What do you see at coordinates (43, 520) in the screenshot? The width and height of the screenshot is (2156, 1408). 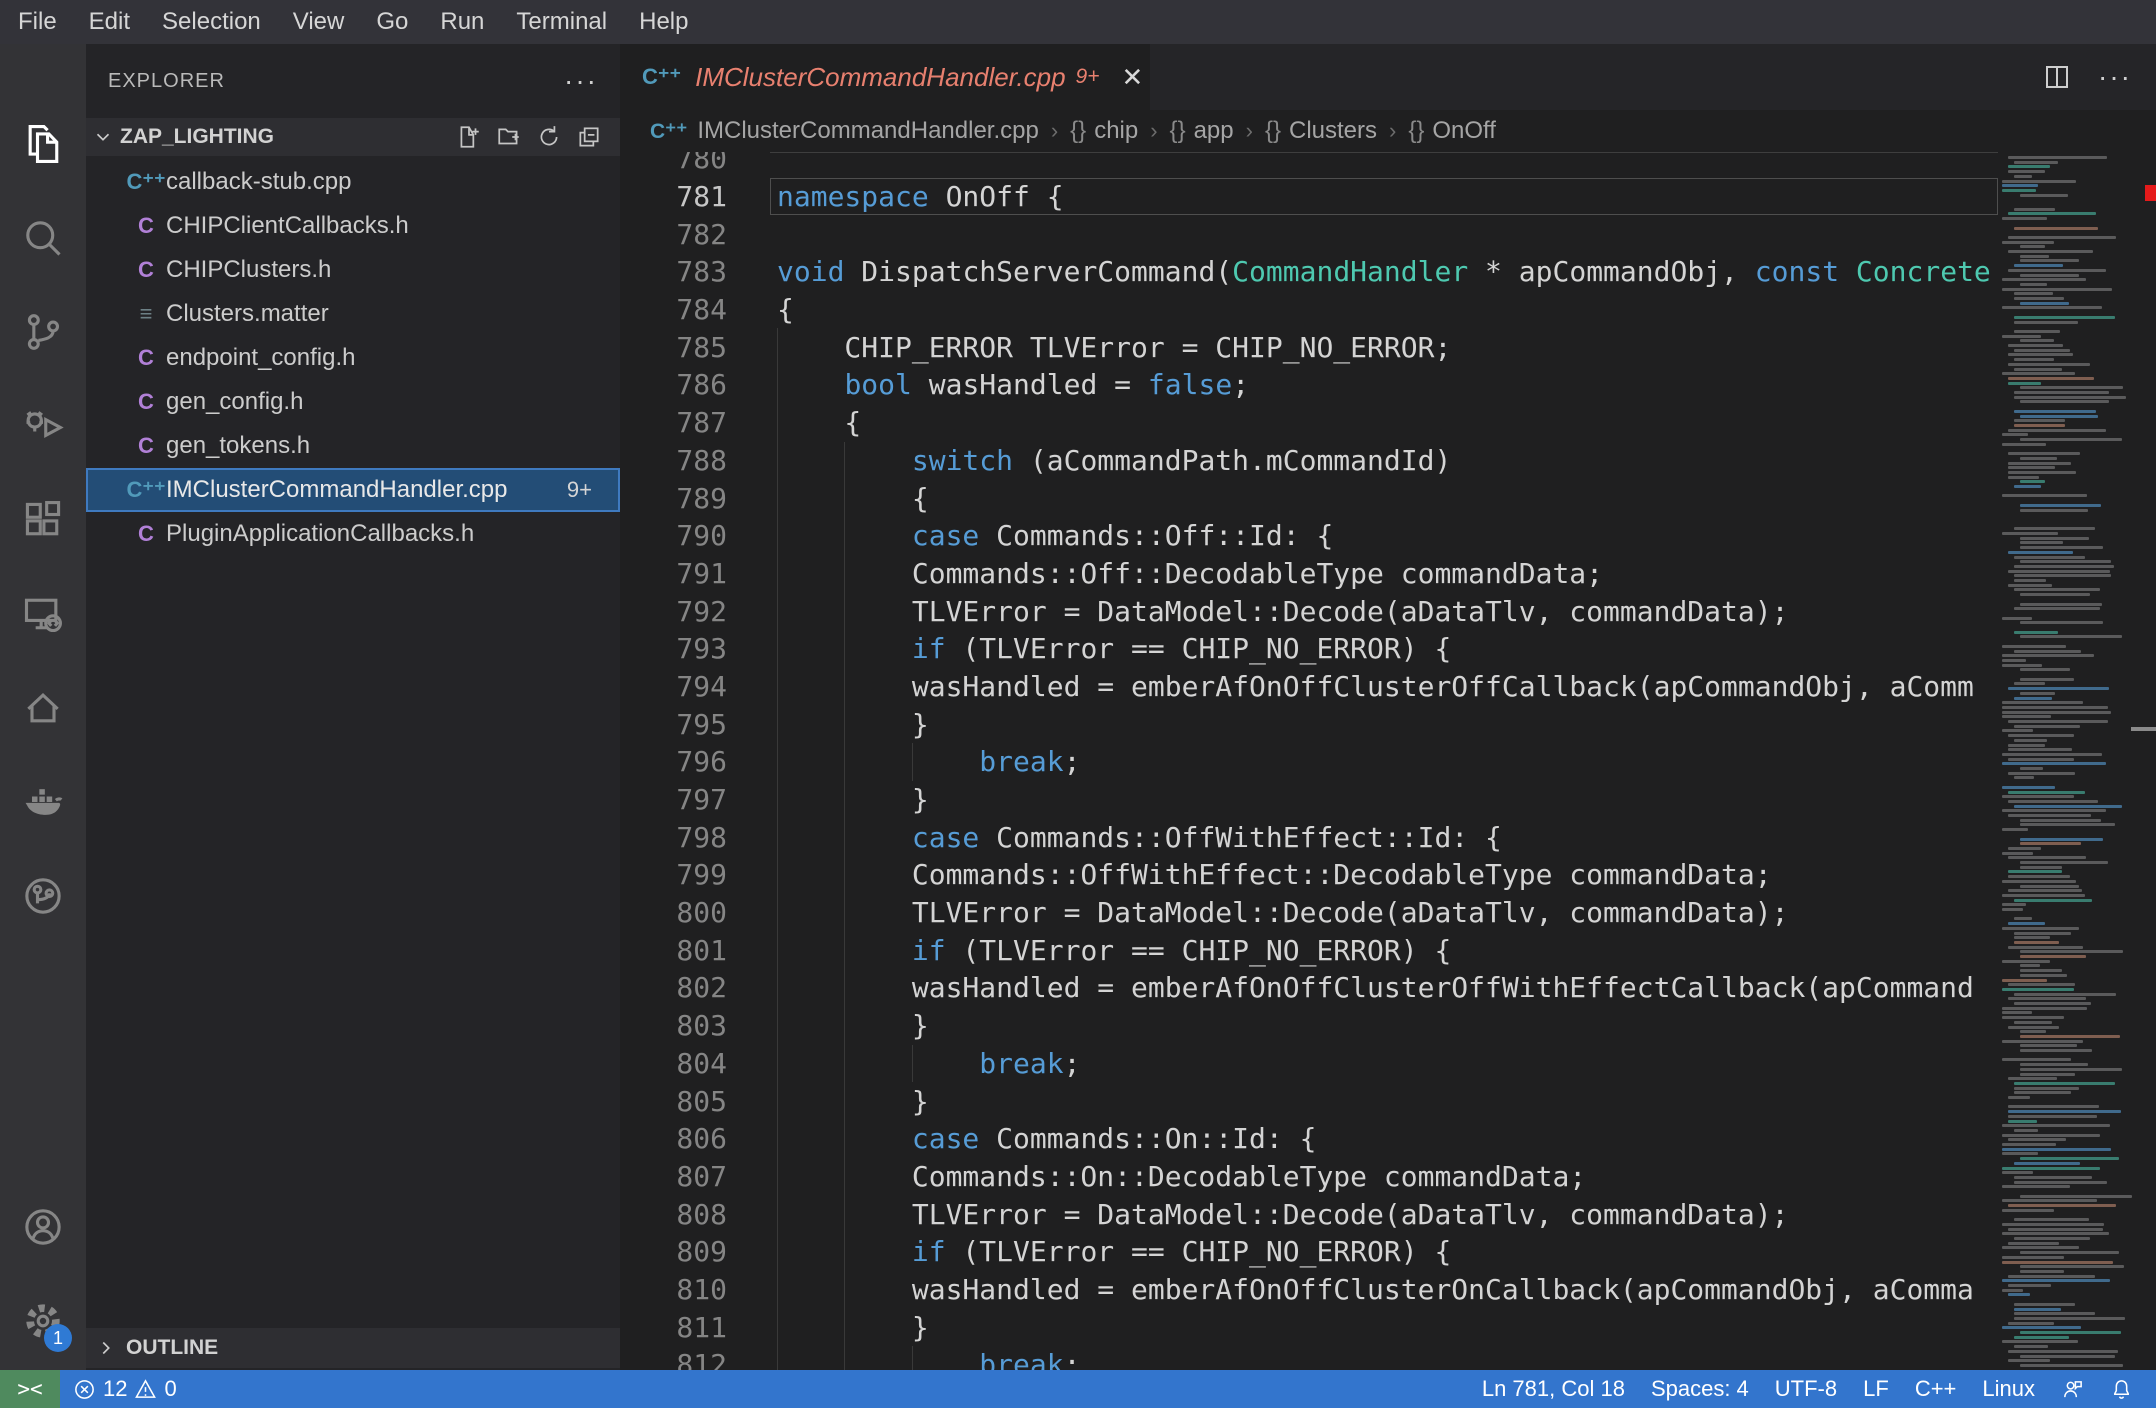 I see `activity-bar-item-extensions` at bounding box center [43, 520].